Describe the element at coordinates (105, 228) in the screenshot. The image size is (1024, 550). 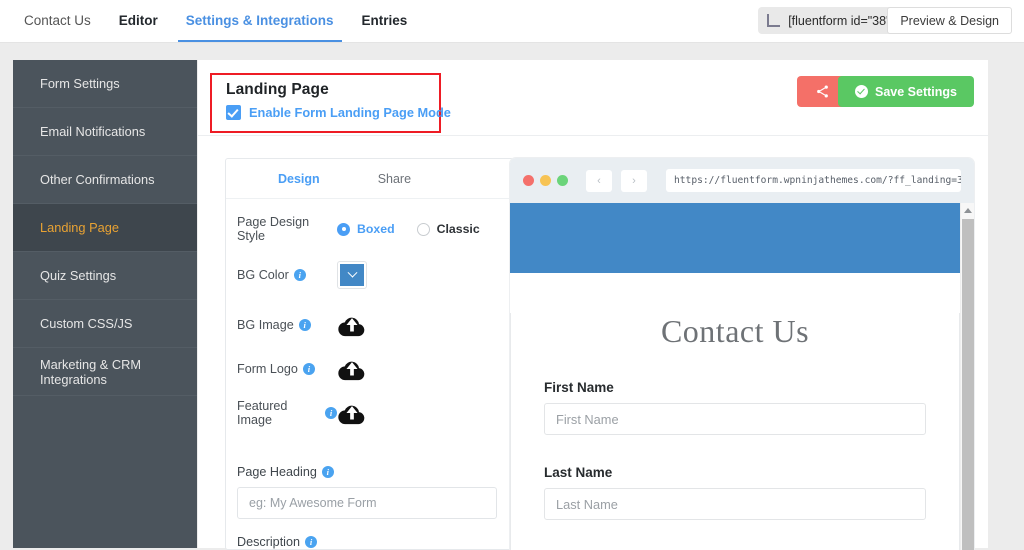
I see `sidebar-item-landing-page: Landing Page` at that location.